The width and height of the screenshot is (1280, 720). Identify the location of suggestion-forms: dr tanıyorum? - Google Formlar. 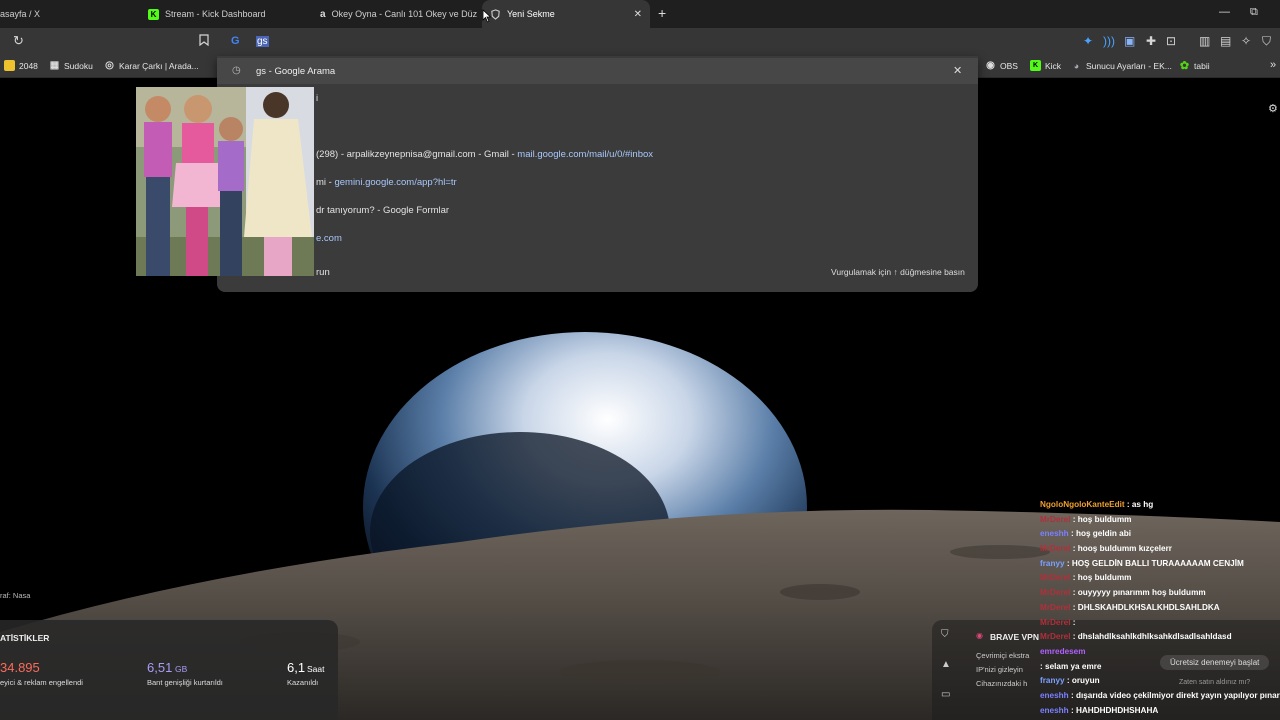
(382, 210).